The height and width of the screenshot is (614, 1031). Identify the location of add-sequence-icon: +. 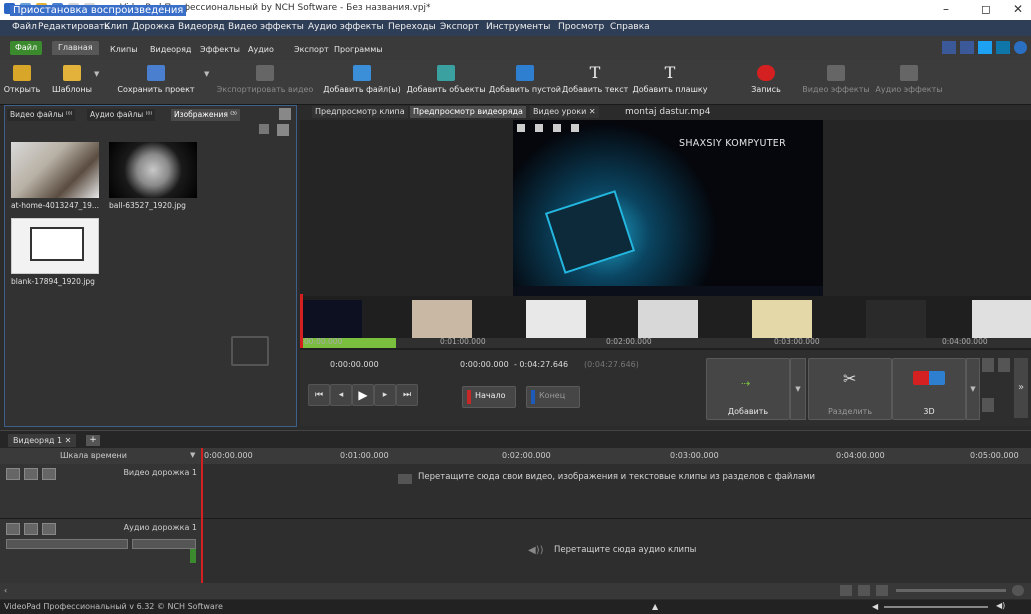
(93, 440).